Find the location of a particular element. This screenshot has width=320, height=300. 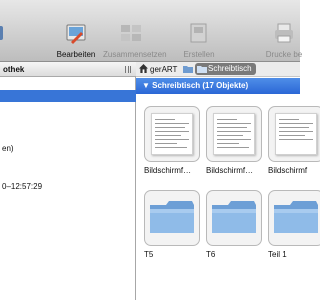

folder-path-icon is located at coordinates (188, 69).